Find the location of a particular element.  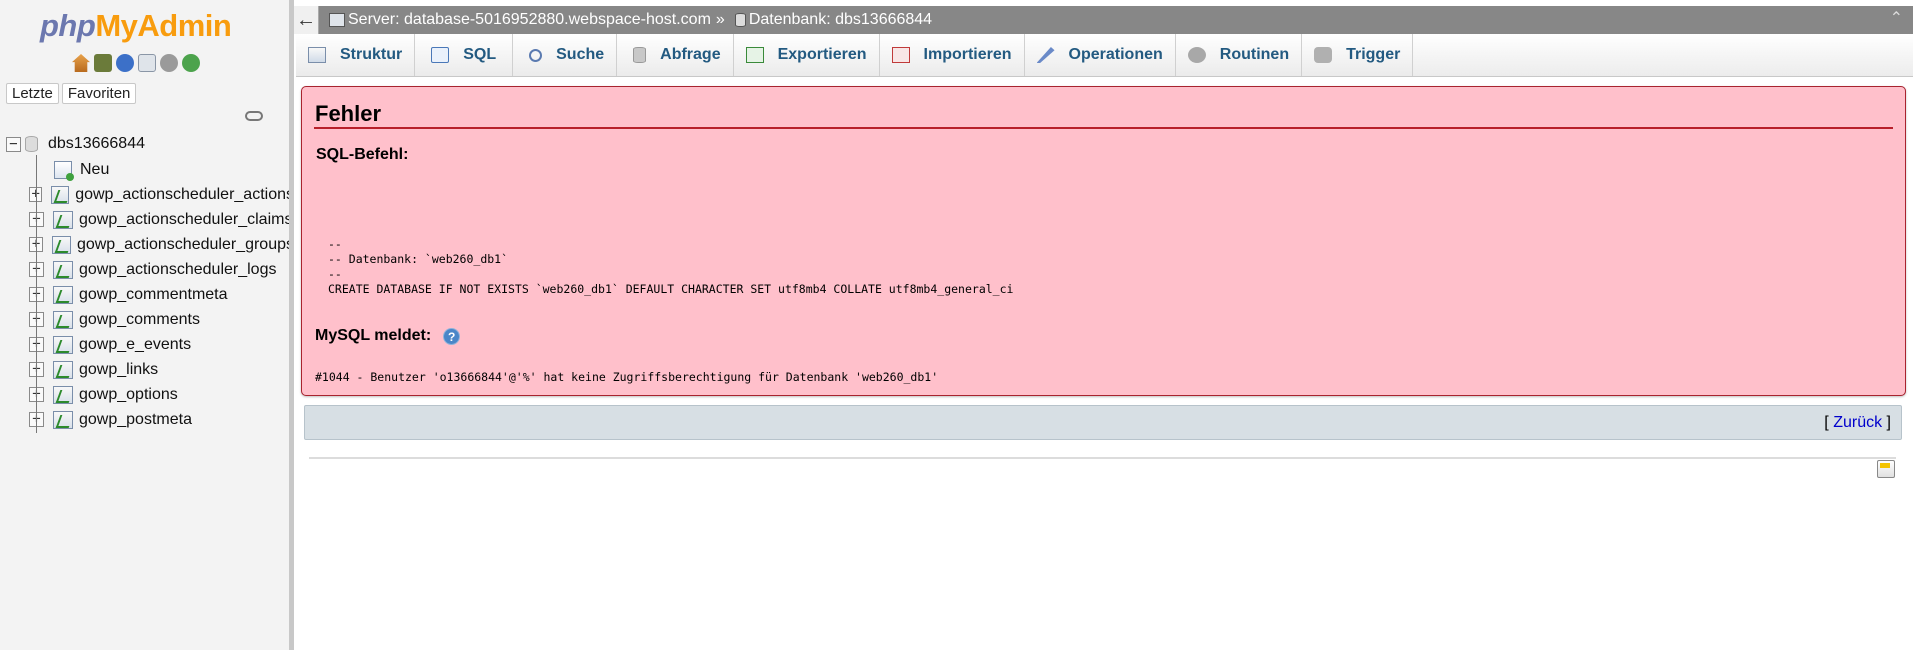

tree-table-name: gowp_actionscheduler_claims is located at coordinates (184, 220).